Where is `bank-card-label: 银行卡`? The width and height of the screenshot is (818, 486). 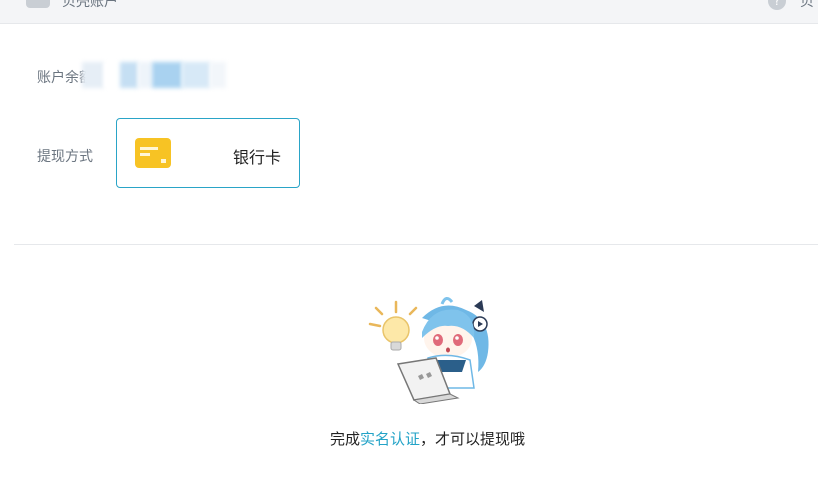 bank-card-label: 银行卡 is located at coordinates (257, 157).